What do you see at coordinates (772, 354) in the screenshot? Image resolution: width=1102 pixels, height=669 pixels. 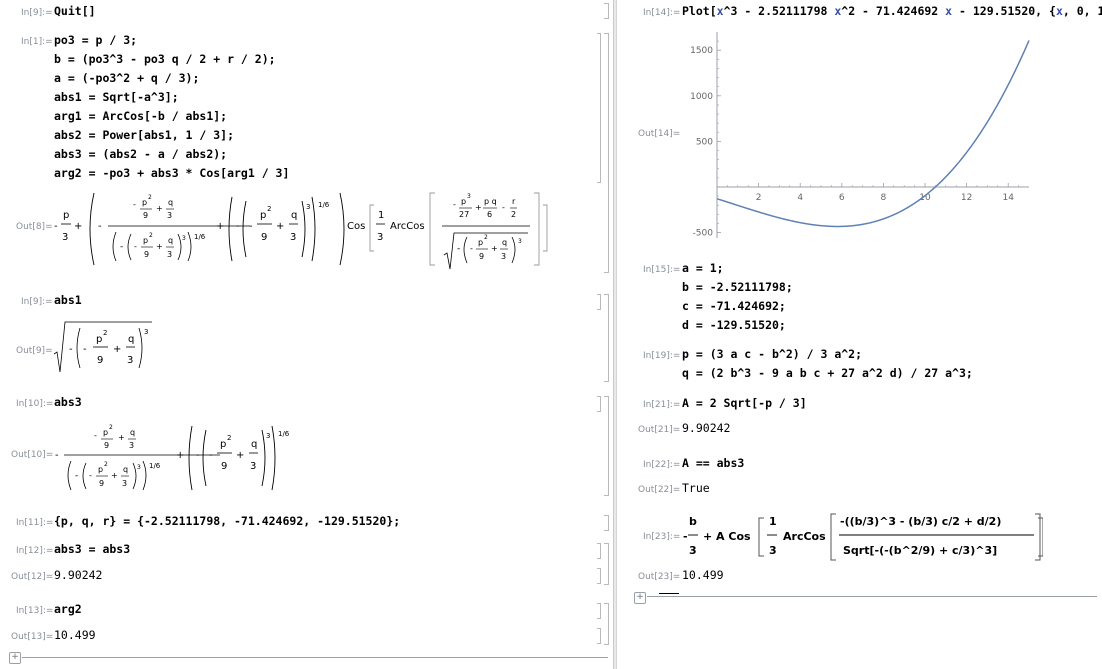 I see `input-code-line: p = (3 a c - b^2) / 3 a^2;` at bounding box center [772, 354].